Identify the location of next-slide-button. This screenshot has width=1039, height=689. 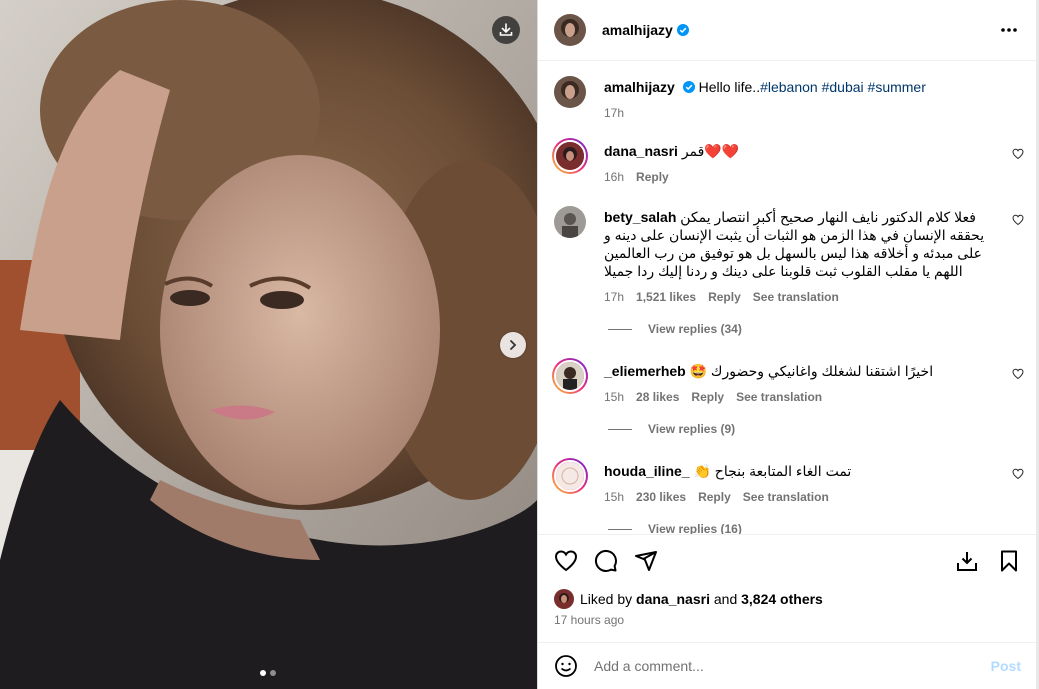
(513, 345).